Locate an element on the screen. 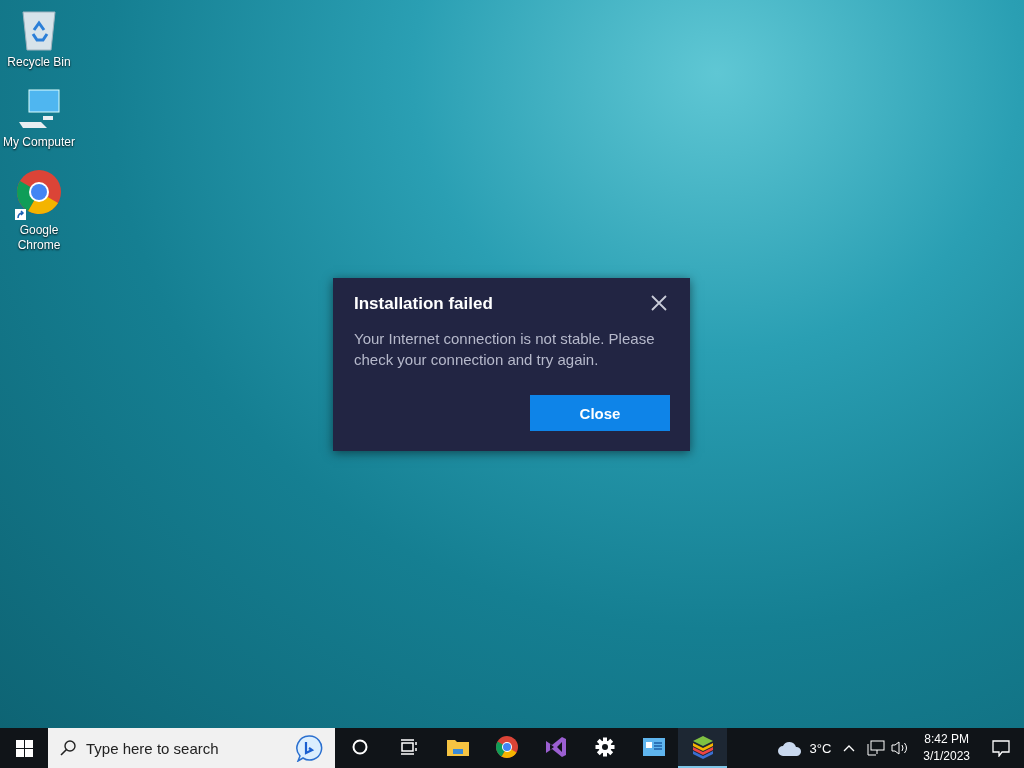 The width and height of the screenshot is (1024, 768). desktop-icon-label: Google Chrome is located at coordinates (39, 238).